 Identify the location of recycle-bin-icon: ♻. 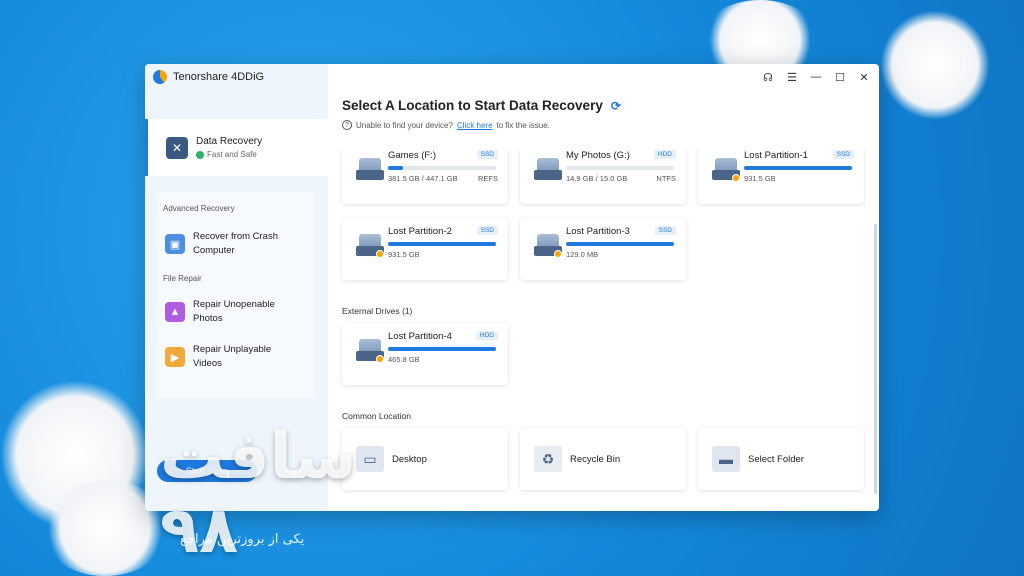
(548, 459).